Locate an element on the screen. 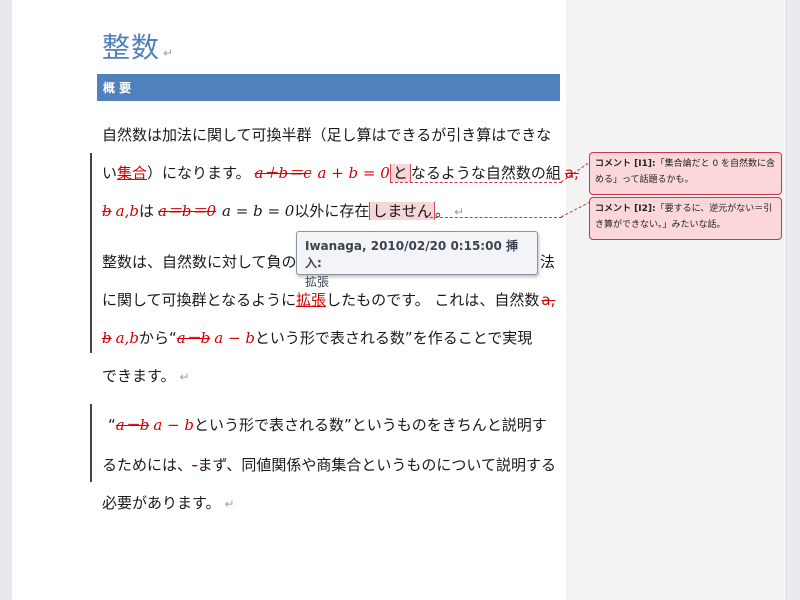 The width and height of the screenshot is (800, 600). math-text: a = b = 0 is located at coordinates (258, 211).